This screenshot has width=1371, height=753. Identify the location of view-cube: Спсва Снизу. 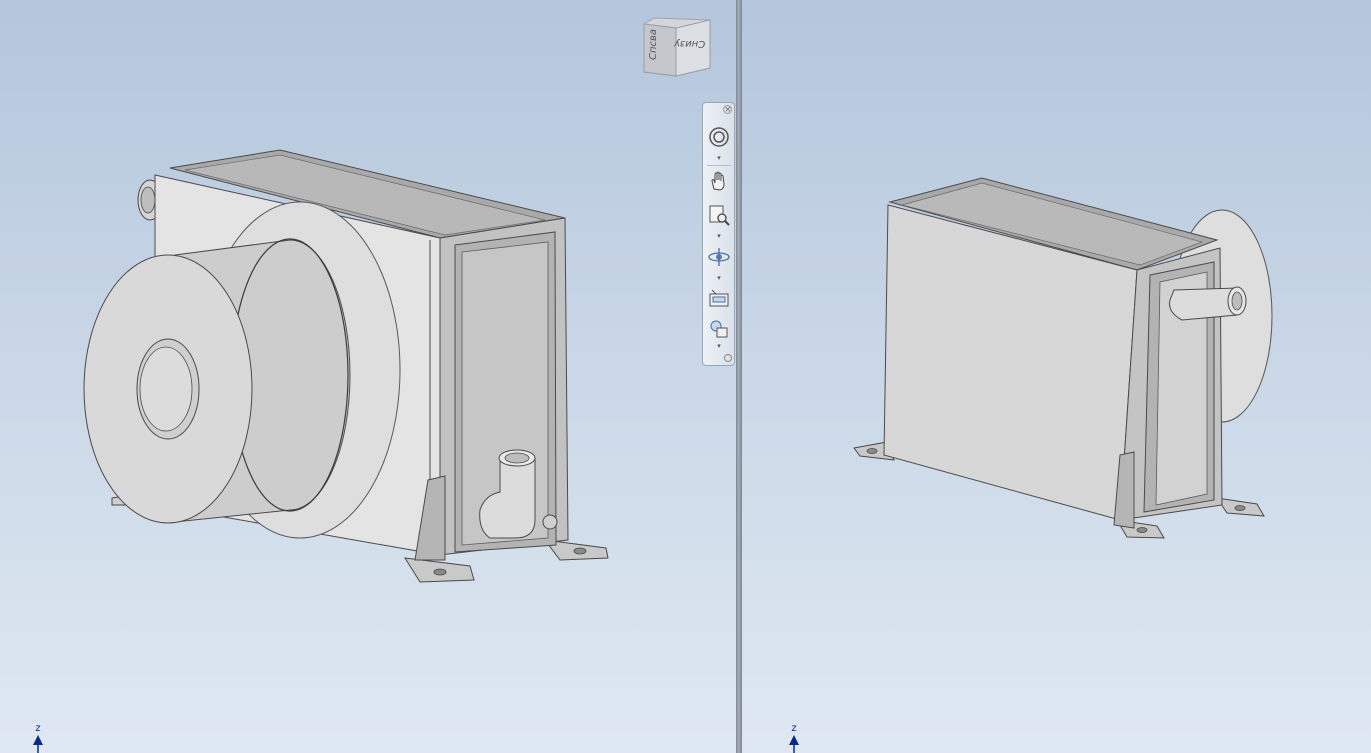
(676, 48).